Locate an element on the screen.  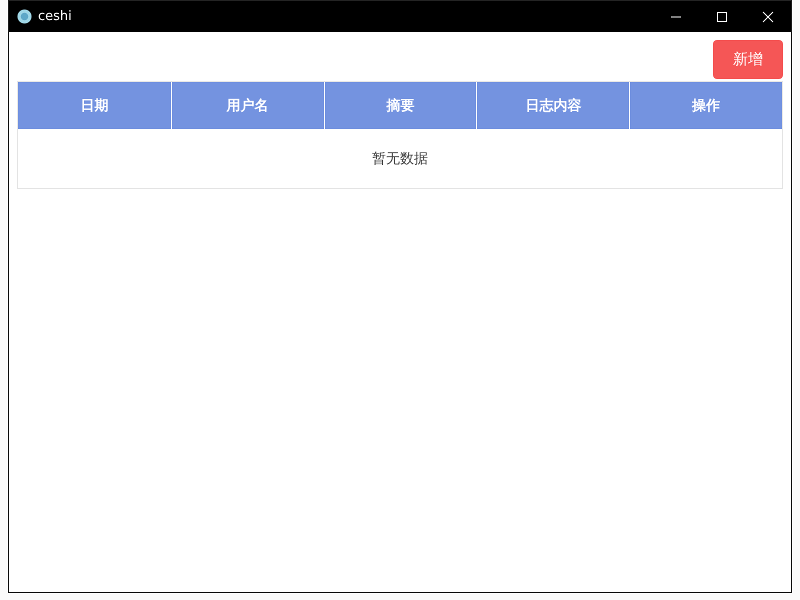
column-header: 用户名 is located at coordinates (247, 105).